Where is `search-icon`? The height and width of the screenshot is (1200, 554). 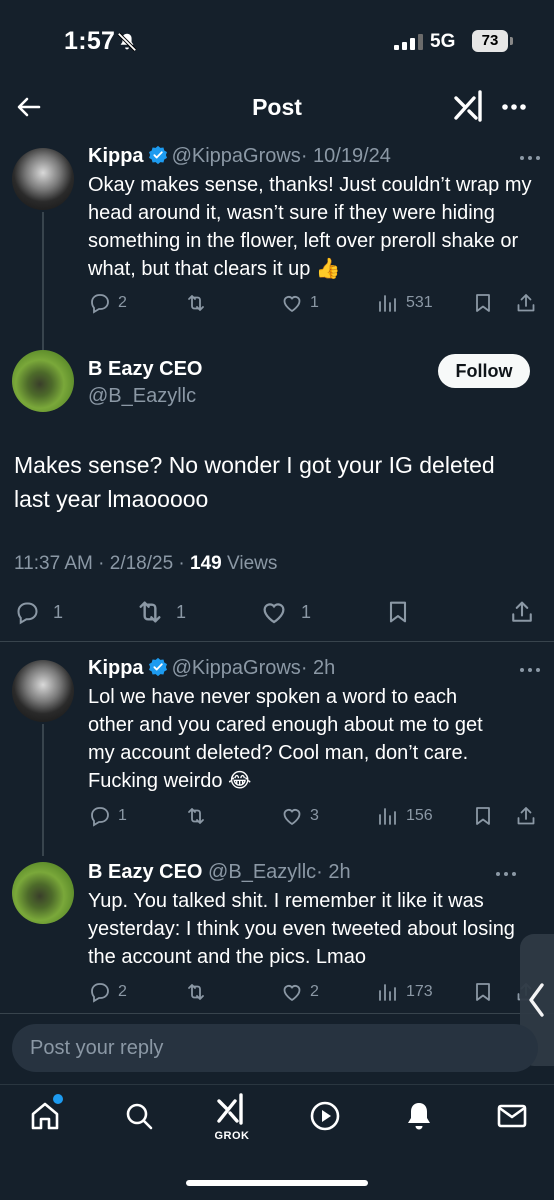 search-icon is located at coordinates (139, 1116).